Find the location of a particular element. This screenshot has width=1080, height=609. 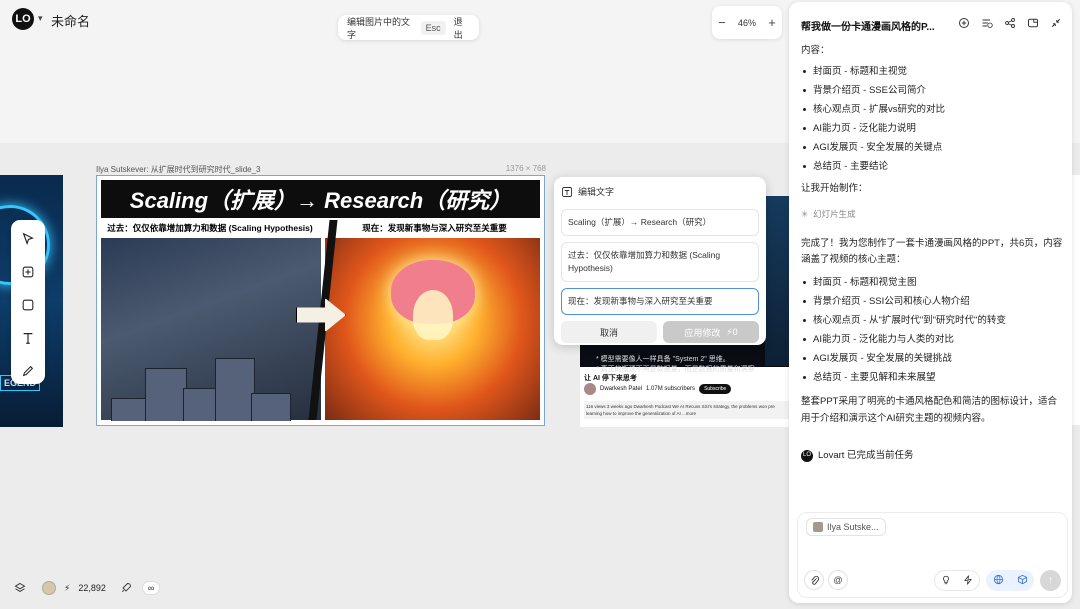

video-title: 让 AI 停下来思考 is located at coordinates (610, 378).